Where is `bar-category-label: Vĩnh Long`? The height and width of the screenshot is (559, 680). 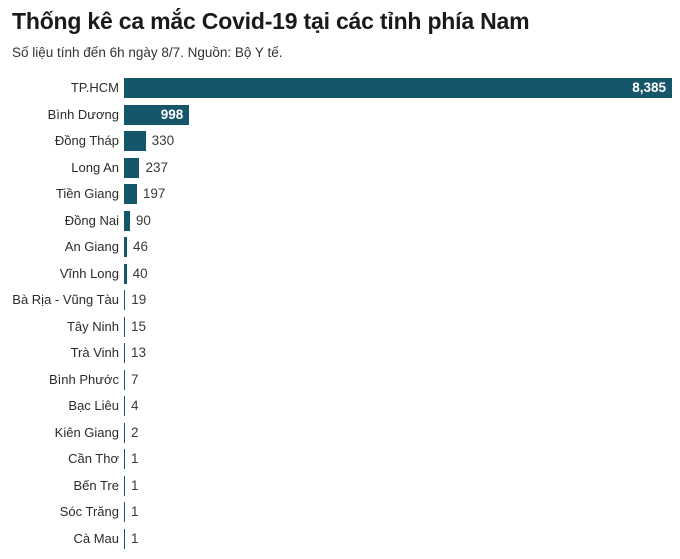
bar-category-label: Vĩnh Long is located at coordinates (89, 273).